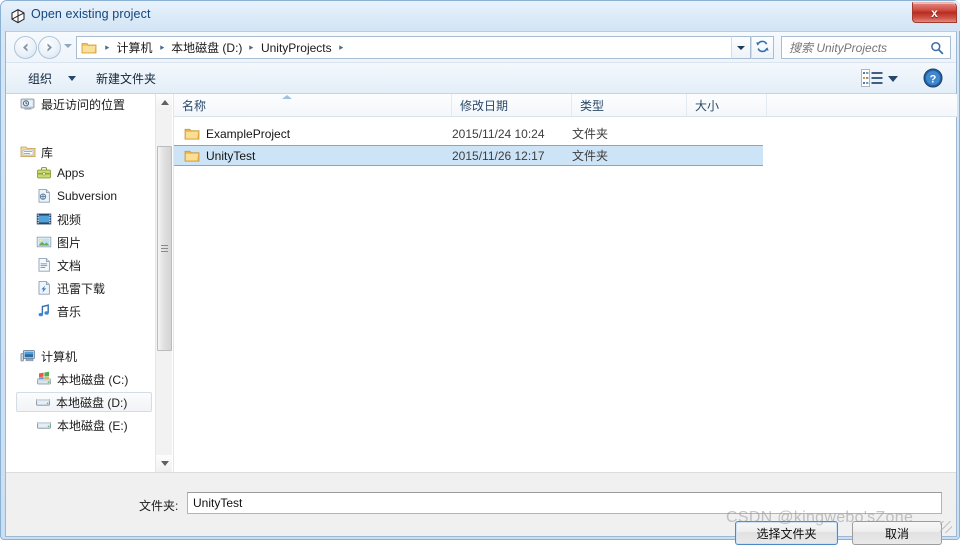 The width and height of the screenshot is (960, 545). Describe the element at coordinates (126, 78) in the screenshot. I see `new-folder-button: 新建文件夹` at that location.